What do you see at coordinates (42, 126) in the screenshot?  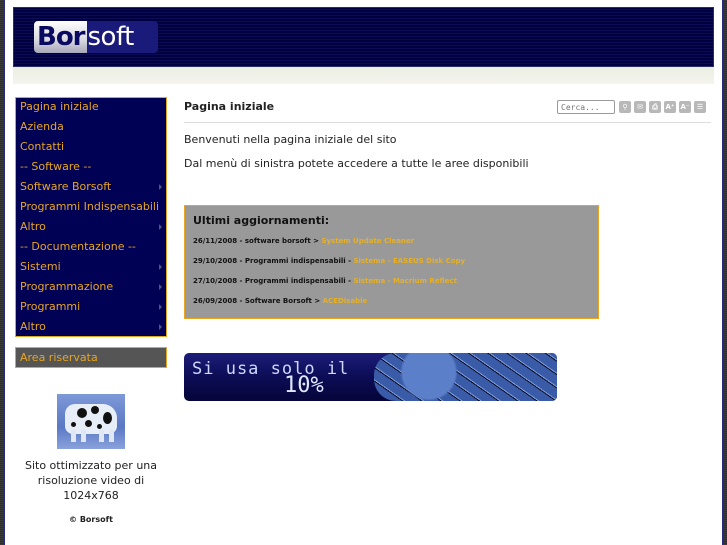 I see `sidebar-item-label: Azienda` at bounding box center [42, 126].